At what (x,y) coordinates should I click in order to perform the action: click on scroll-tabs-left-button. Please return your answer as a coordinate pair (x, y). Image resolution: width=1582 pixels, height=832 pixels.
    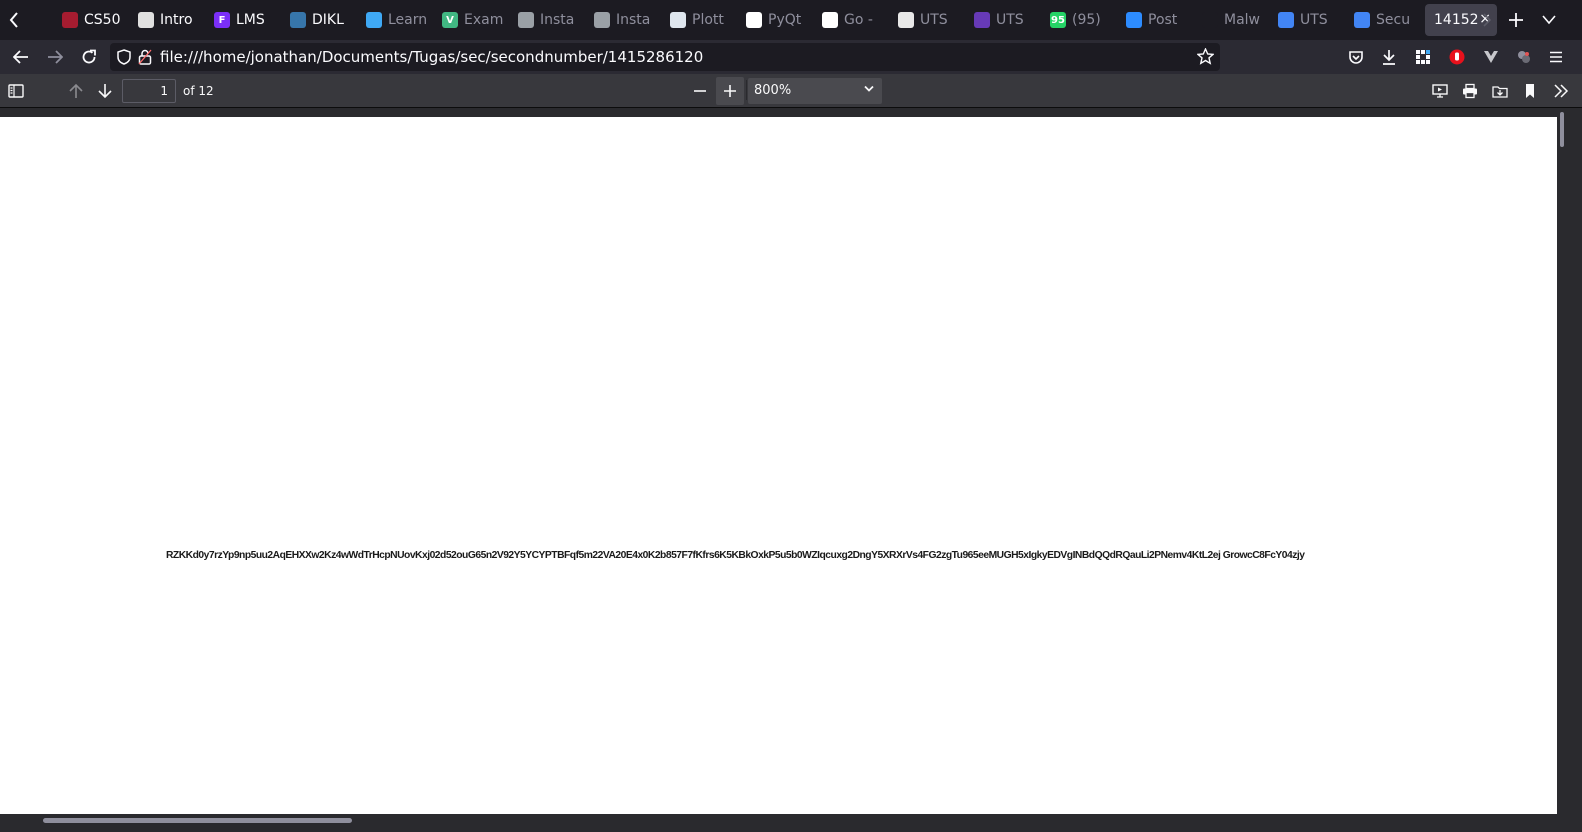
    Looking at the image, I should click on (14, 20).